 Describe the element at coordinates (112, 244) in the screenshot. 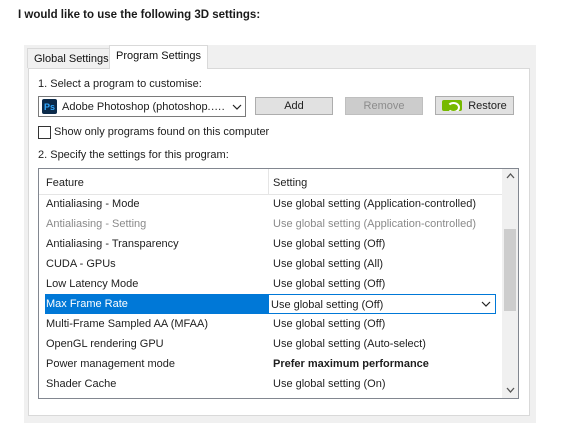

I see `feature-cell: Antialiasing - Transparency` at that location.